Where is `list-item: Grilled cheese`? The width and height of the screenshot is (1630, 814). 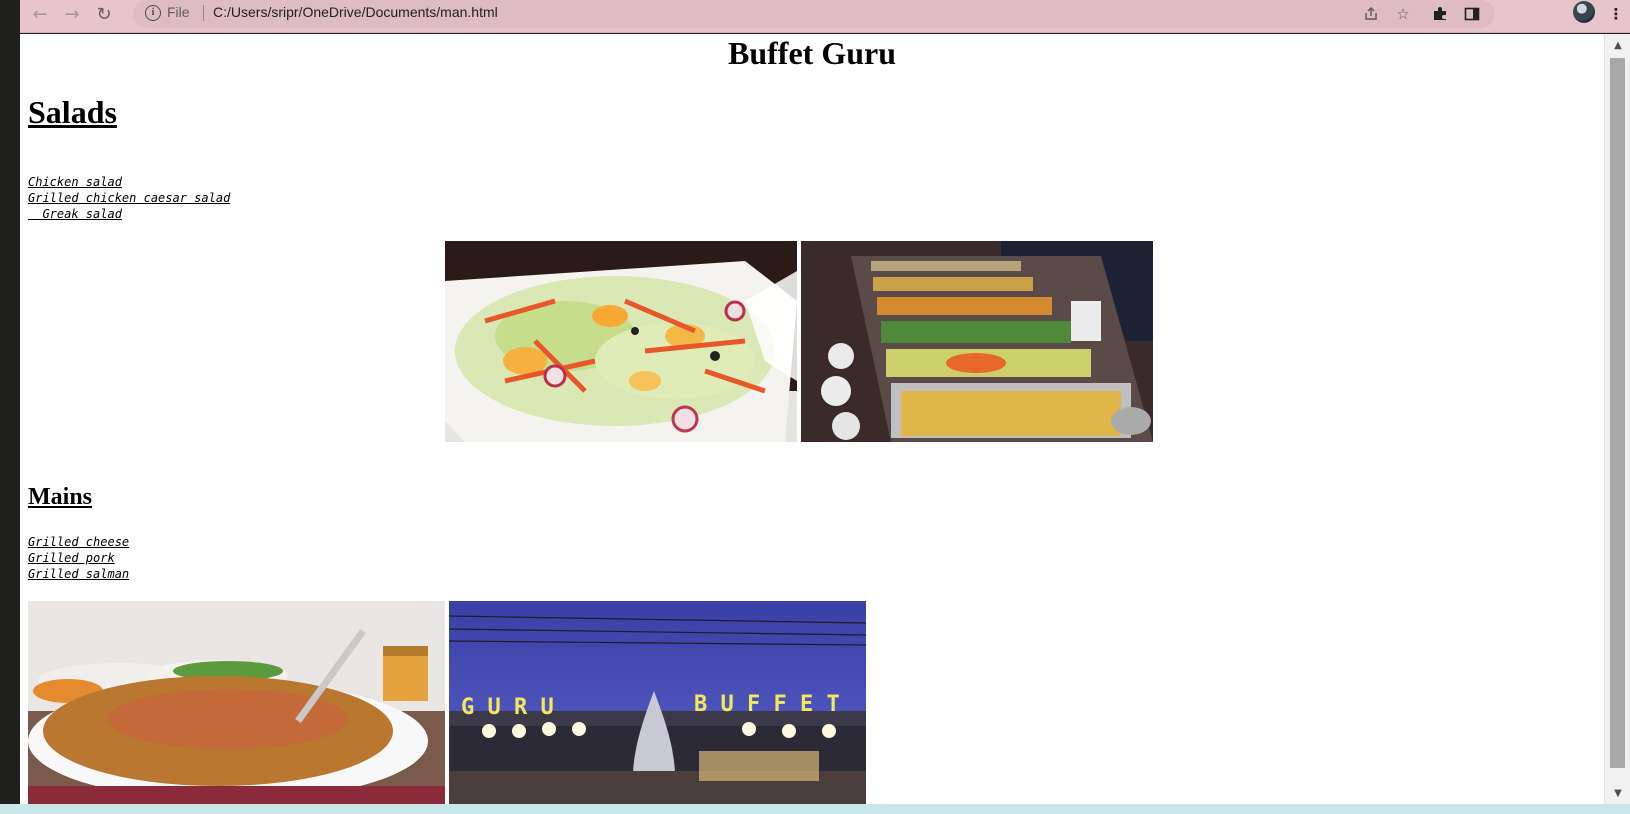 list-item: Grilled cheese is located at coordinates (79, 542).